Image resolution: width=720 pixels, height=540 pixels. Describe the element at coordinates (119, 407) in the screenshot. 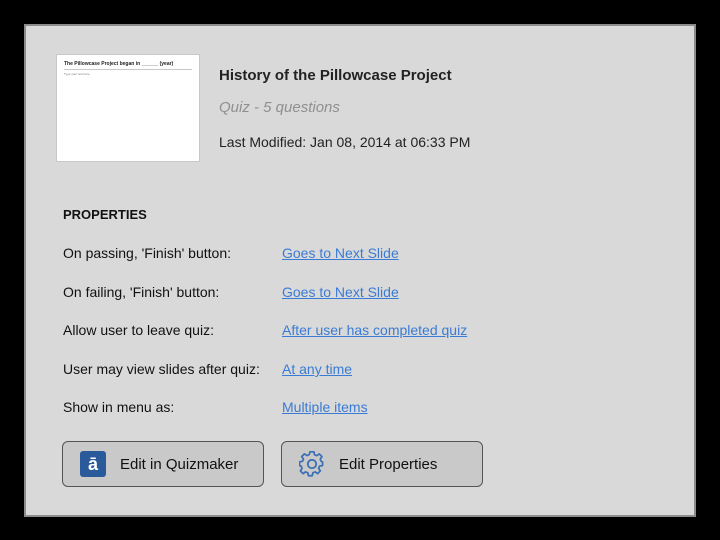

I see `property-label-show-in-menu: Show in menu as:` at that location.